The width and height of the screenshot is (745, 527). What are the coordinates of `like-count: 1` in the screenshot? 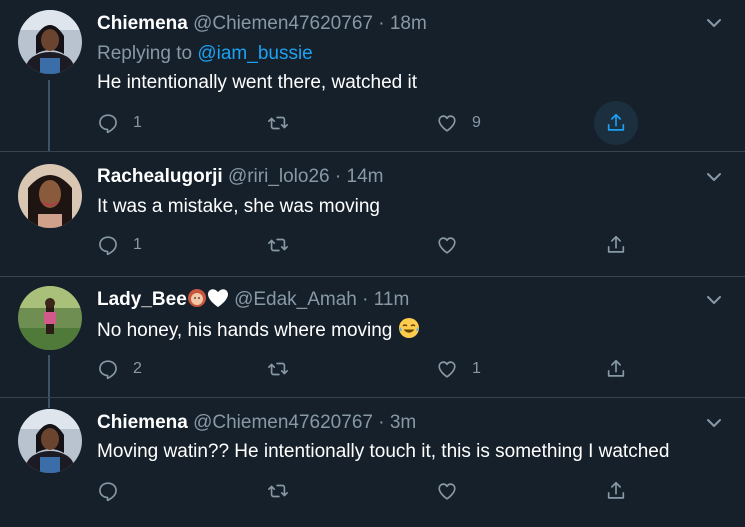 It's located at (476, 368).